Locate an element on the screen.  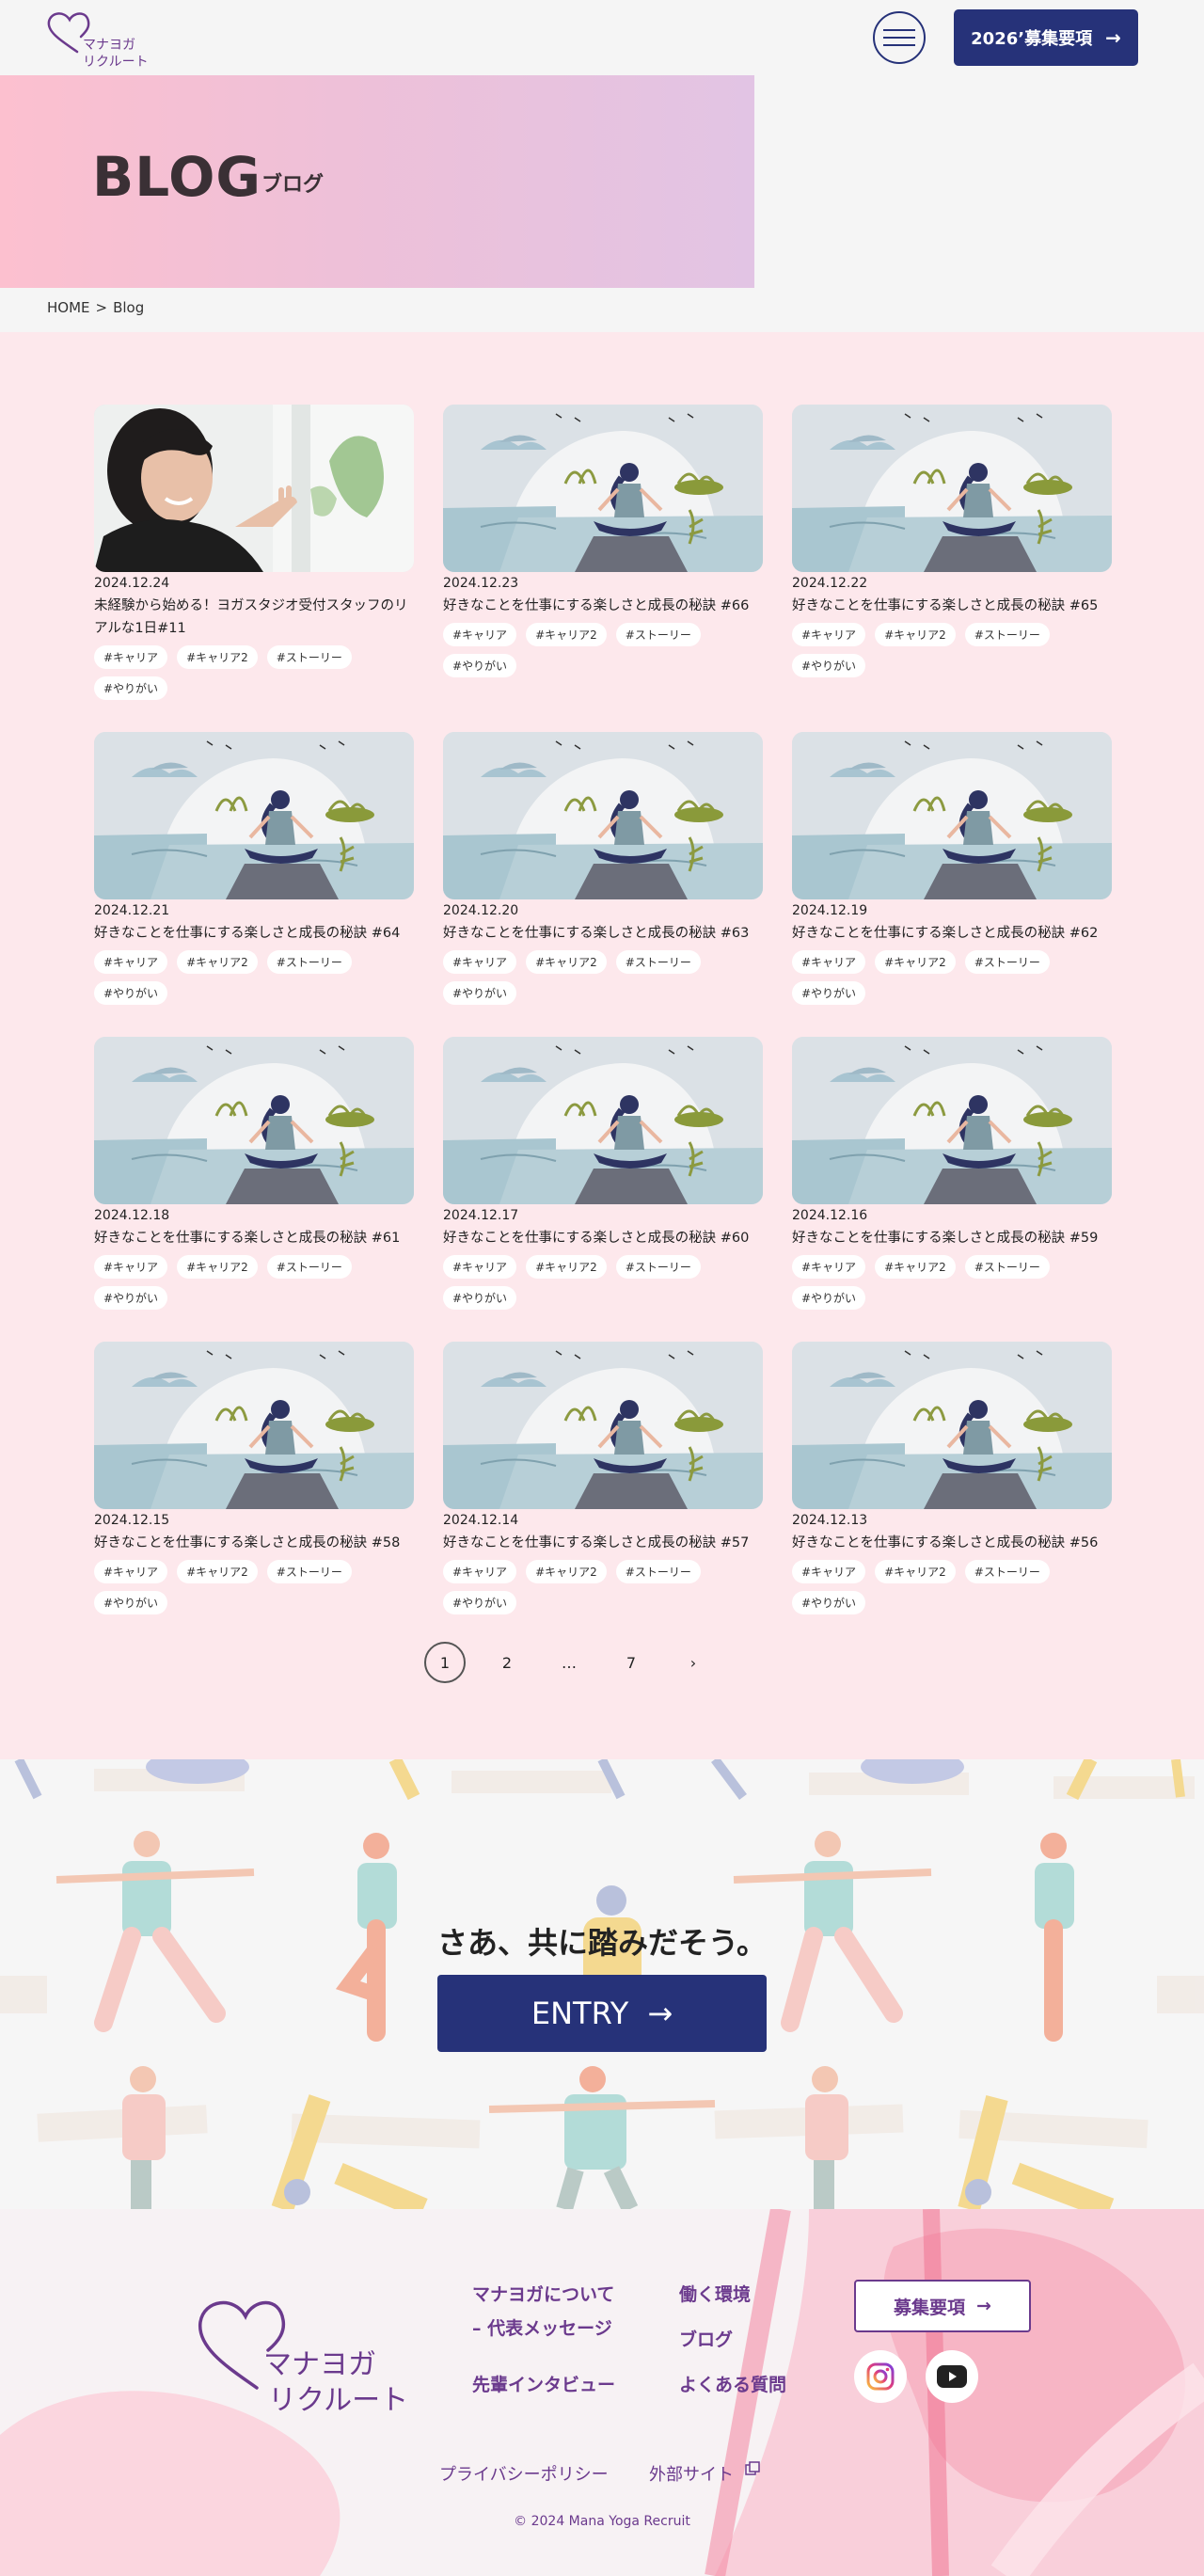
footer-recruit-button: 募集要項 → is located at coordinates (943, 2306).